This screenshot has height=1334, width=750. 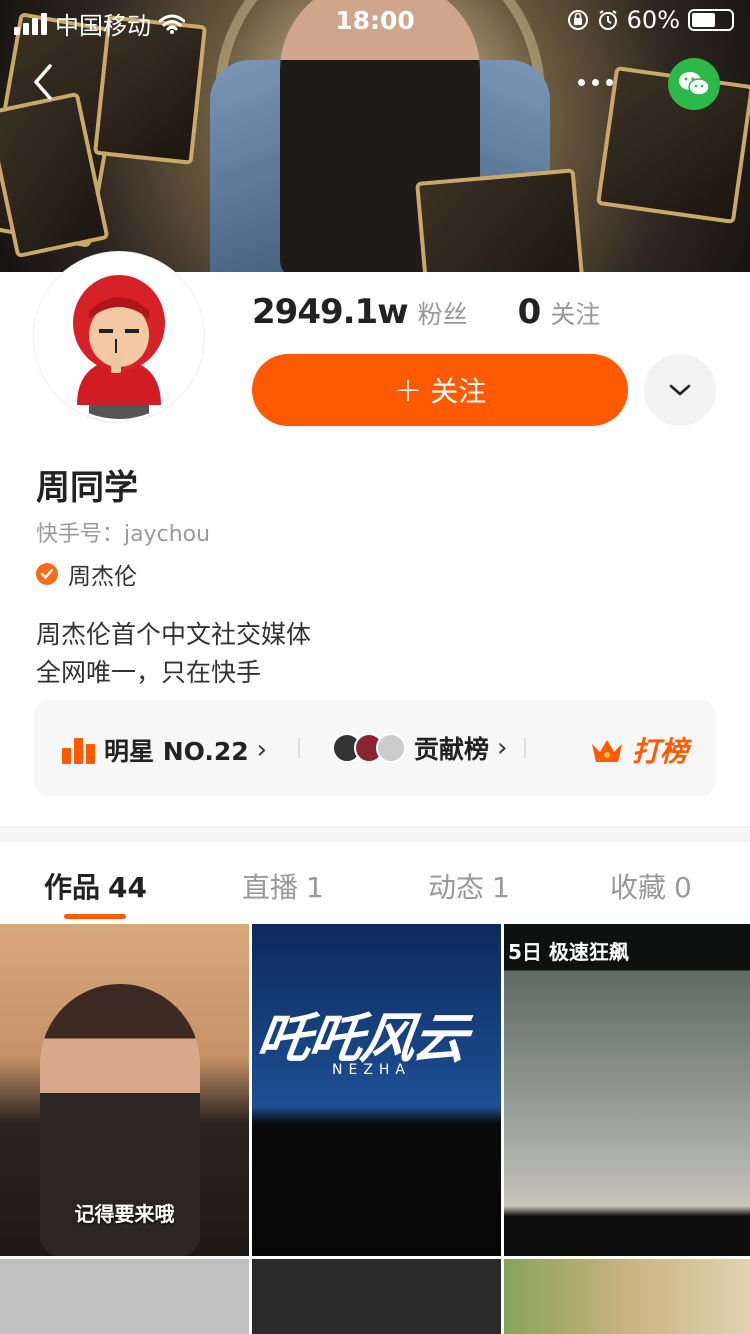 I want to click on verified-tag: 周杰伦, so click(x=86, y=574).